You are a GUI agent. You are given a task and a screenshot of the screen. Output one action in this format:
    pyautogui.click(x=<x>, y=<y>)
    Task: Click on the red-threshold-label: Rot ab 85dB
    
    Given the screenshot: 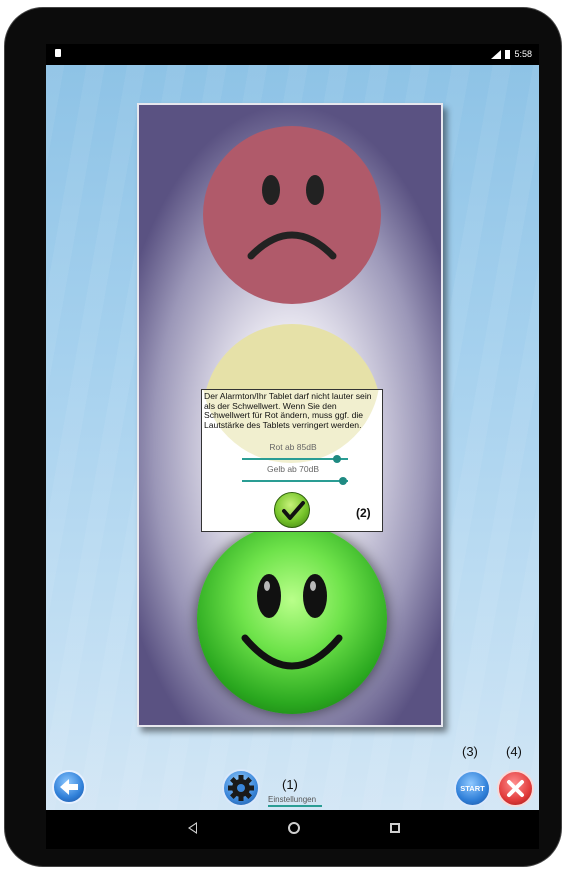 What is the action you would take?
    pyautogui.click(x=293, y=447)
    